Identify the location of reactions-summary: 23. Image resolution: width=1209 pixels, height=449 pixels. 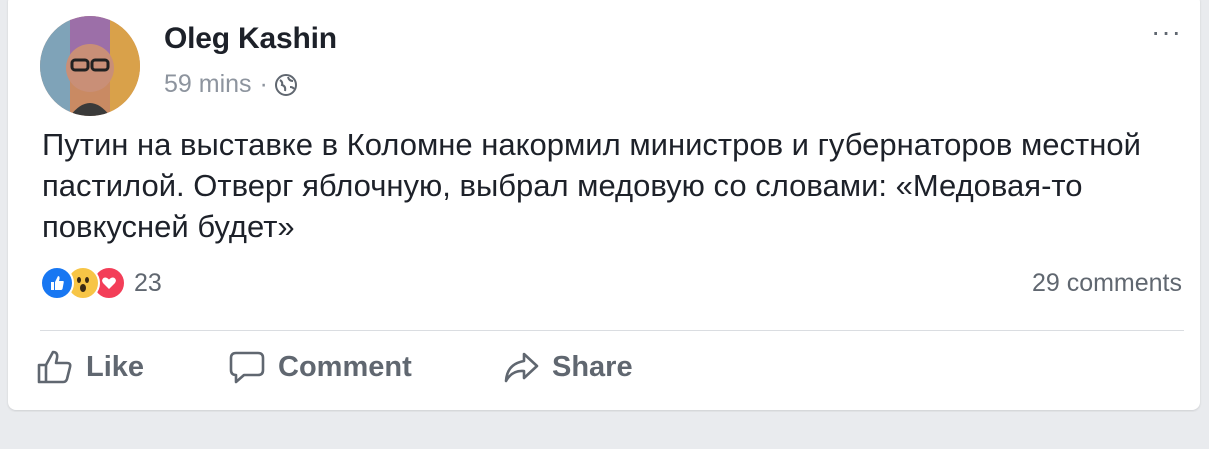
(101, 283).